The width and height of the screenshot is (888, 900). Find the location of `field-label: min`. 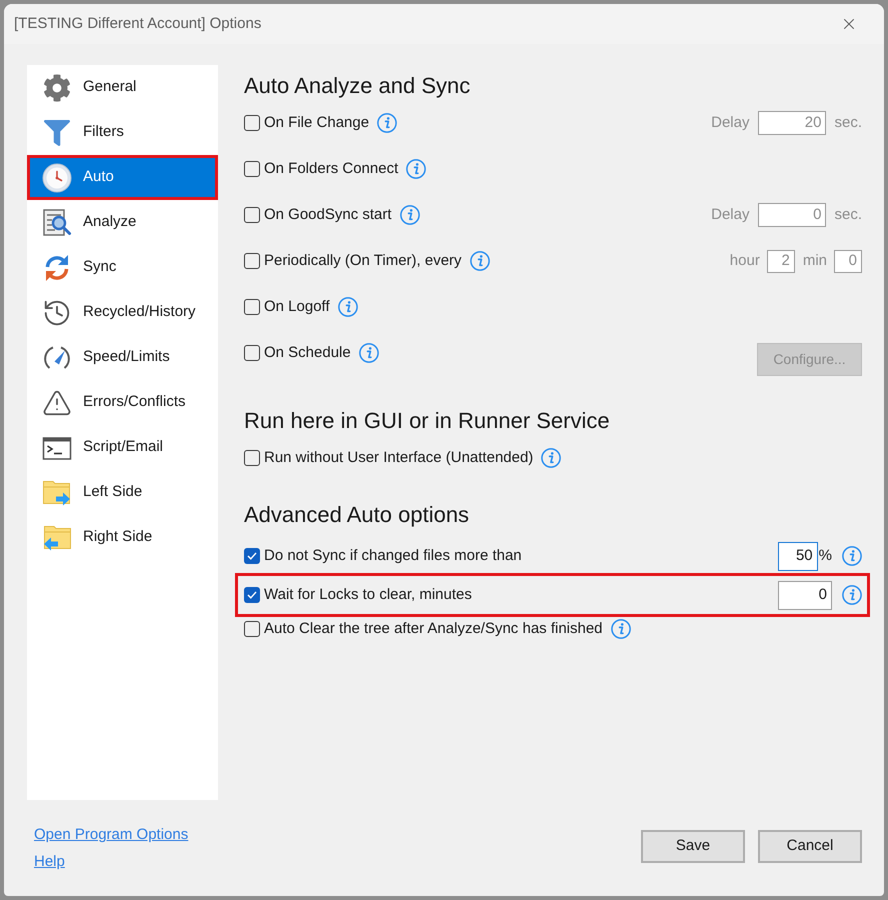

field-label: min is located at coordinates (814, 260).